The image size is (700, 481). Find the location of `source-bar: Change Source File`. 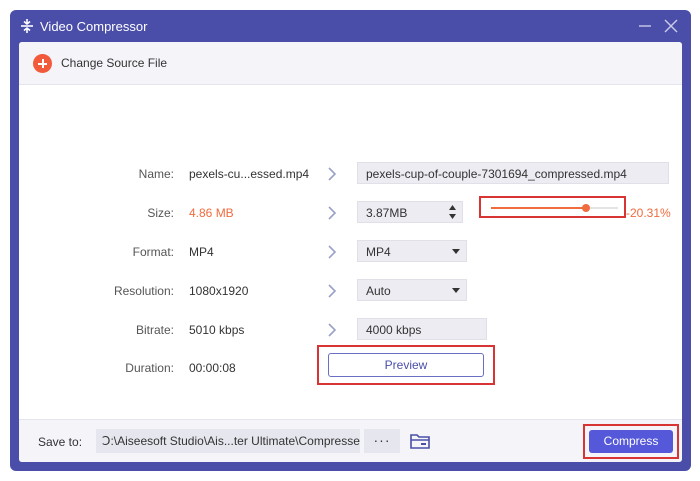

source-bar: Change Source File is located at coordinates (350, 63).